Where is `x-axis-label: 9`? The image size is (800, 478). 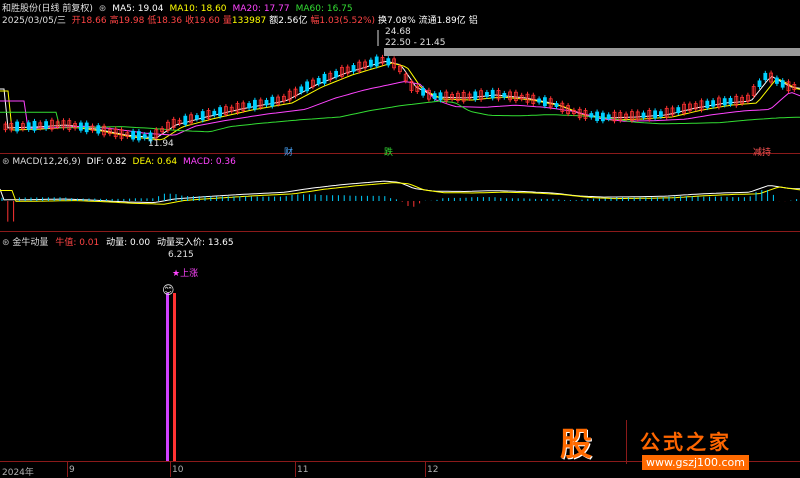 x-axis-label: 9 is located at coordinates (72, 470).